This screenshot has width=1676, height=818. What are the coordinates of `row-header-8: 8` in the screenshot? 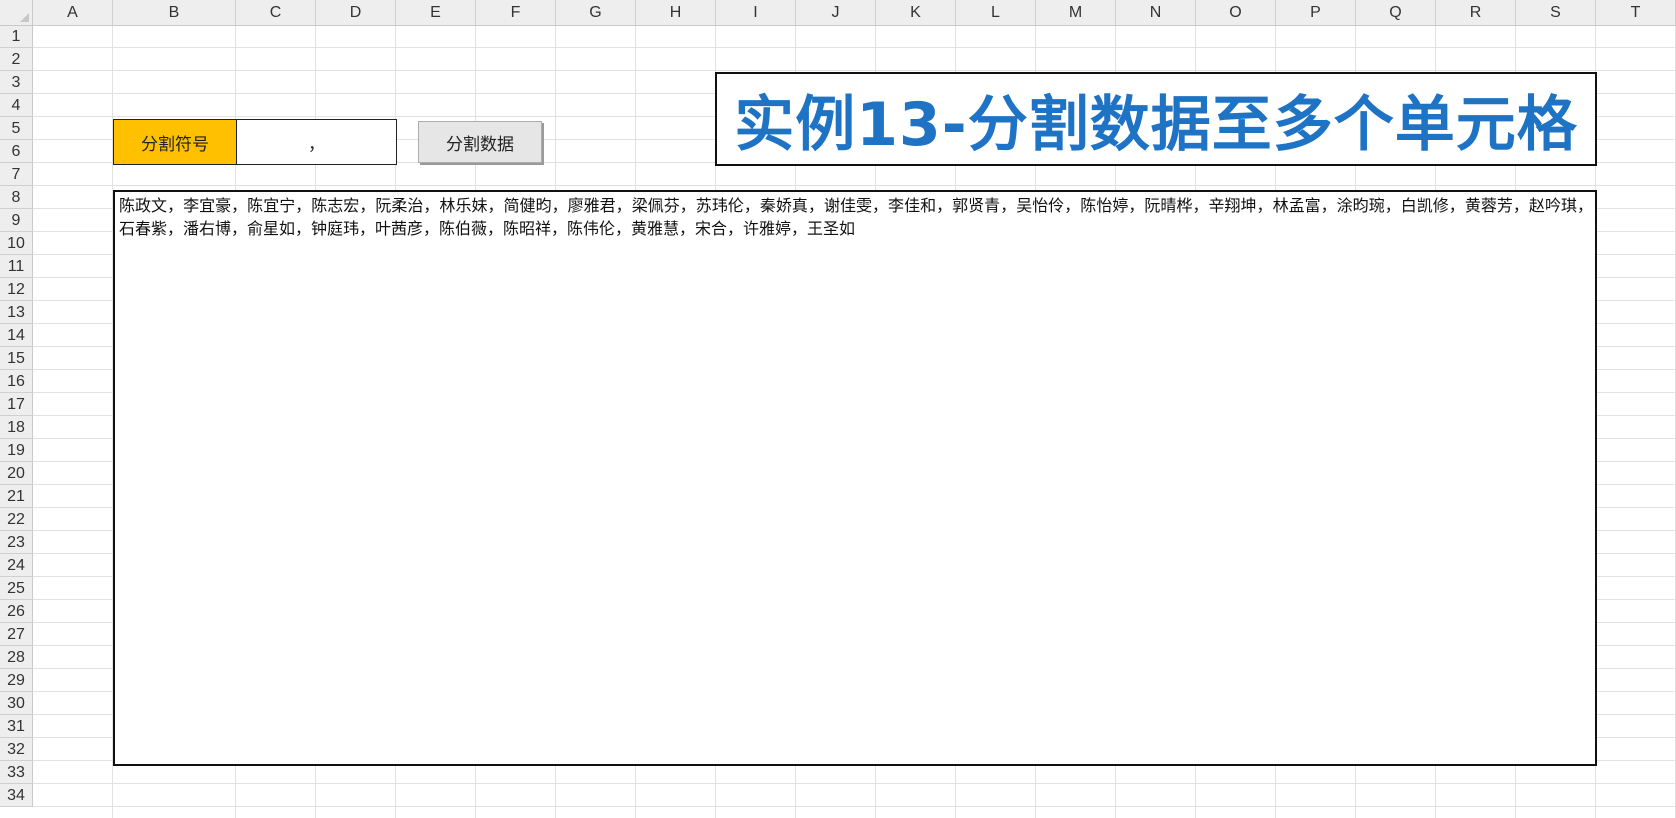 It's located at (16, 197).